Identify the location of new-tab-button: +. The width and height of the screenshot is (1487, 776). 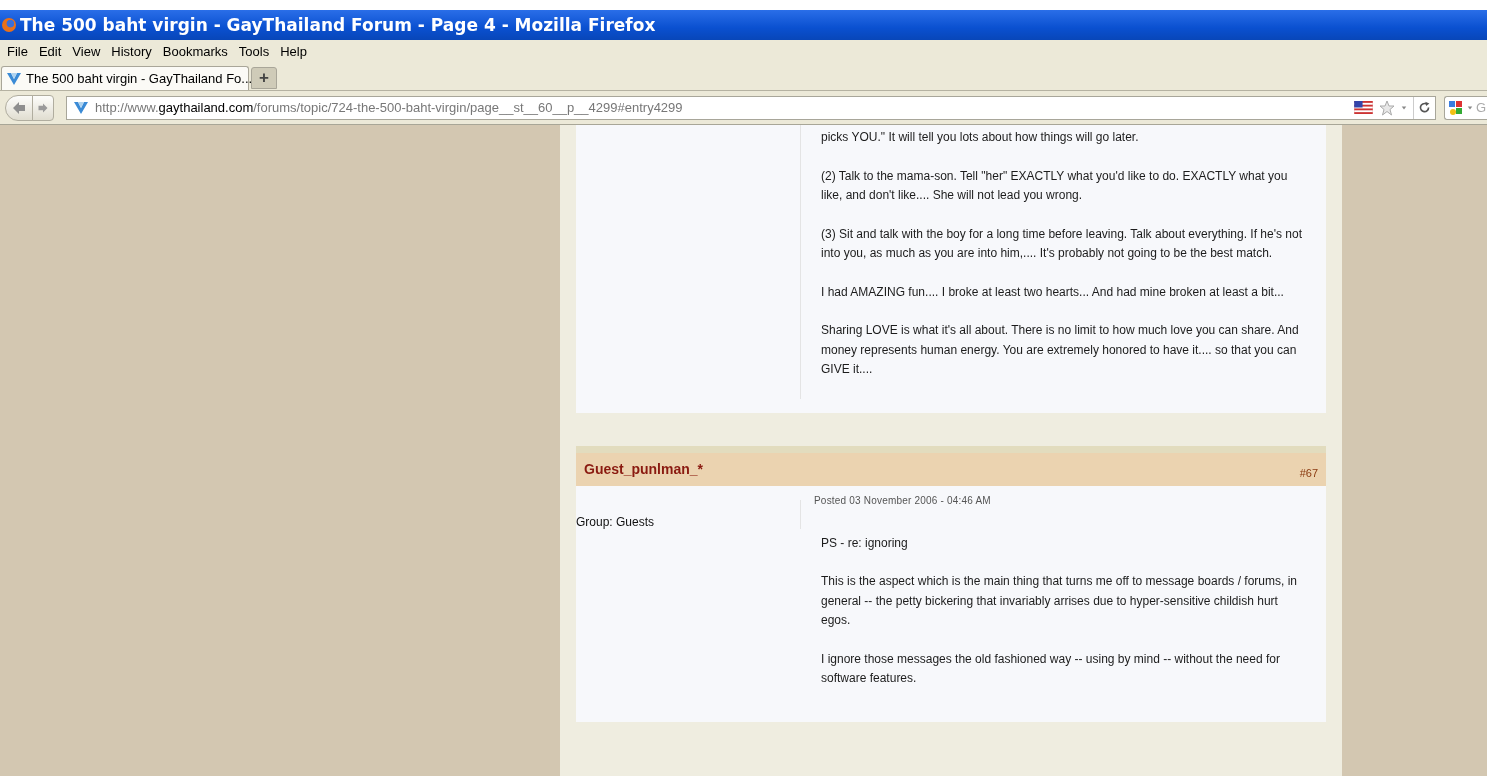
(264, 78).